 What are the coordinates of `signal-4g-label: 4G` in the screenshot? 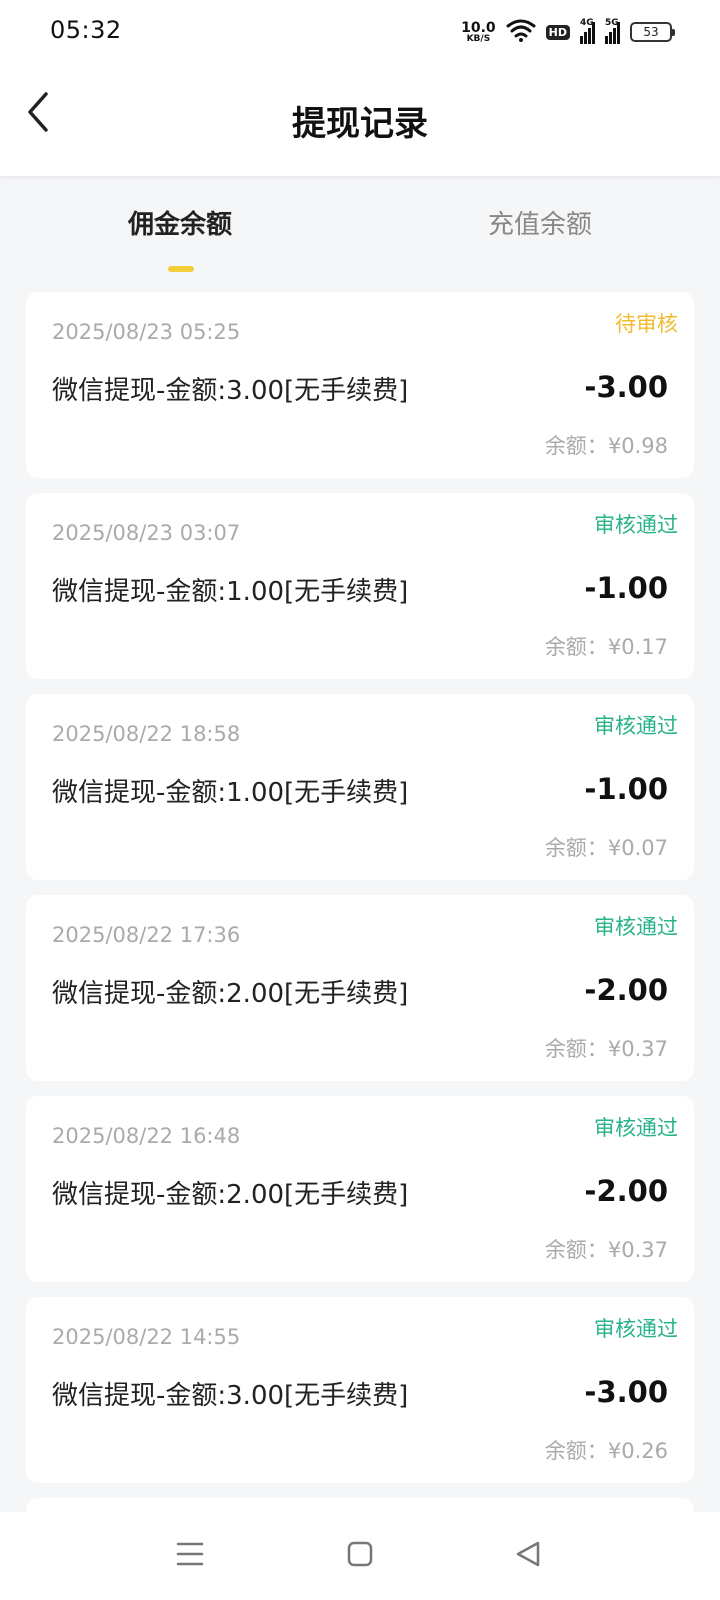 It's located at (587, 23).